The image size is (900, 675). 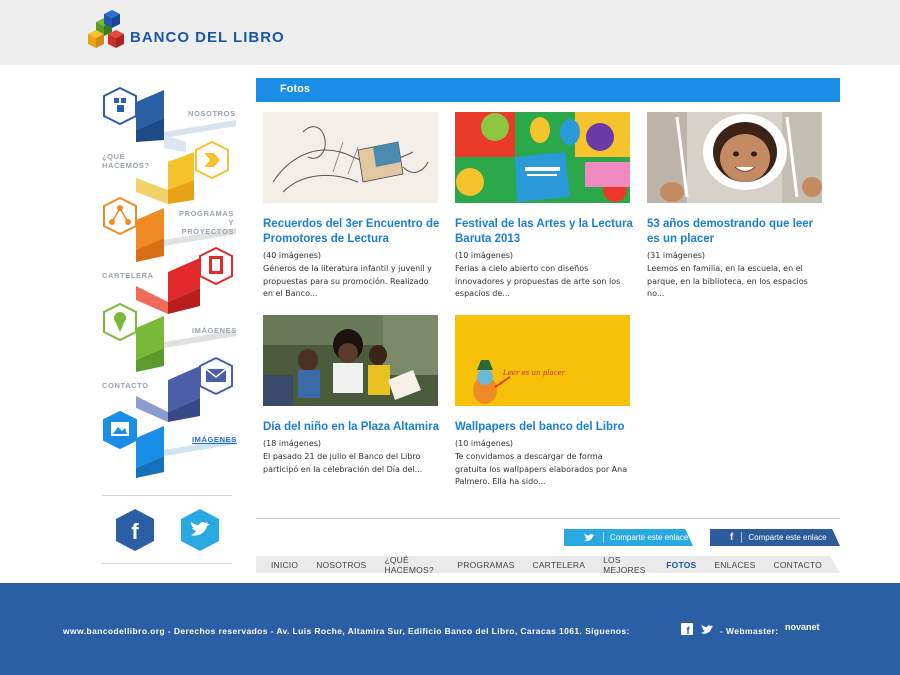 I want to click on image-icon, so click(x=120, y=430).